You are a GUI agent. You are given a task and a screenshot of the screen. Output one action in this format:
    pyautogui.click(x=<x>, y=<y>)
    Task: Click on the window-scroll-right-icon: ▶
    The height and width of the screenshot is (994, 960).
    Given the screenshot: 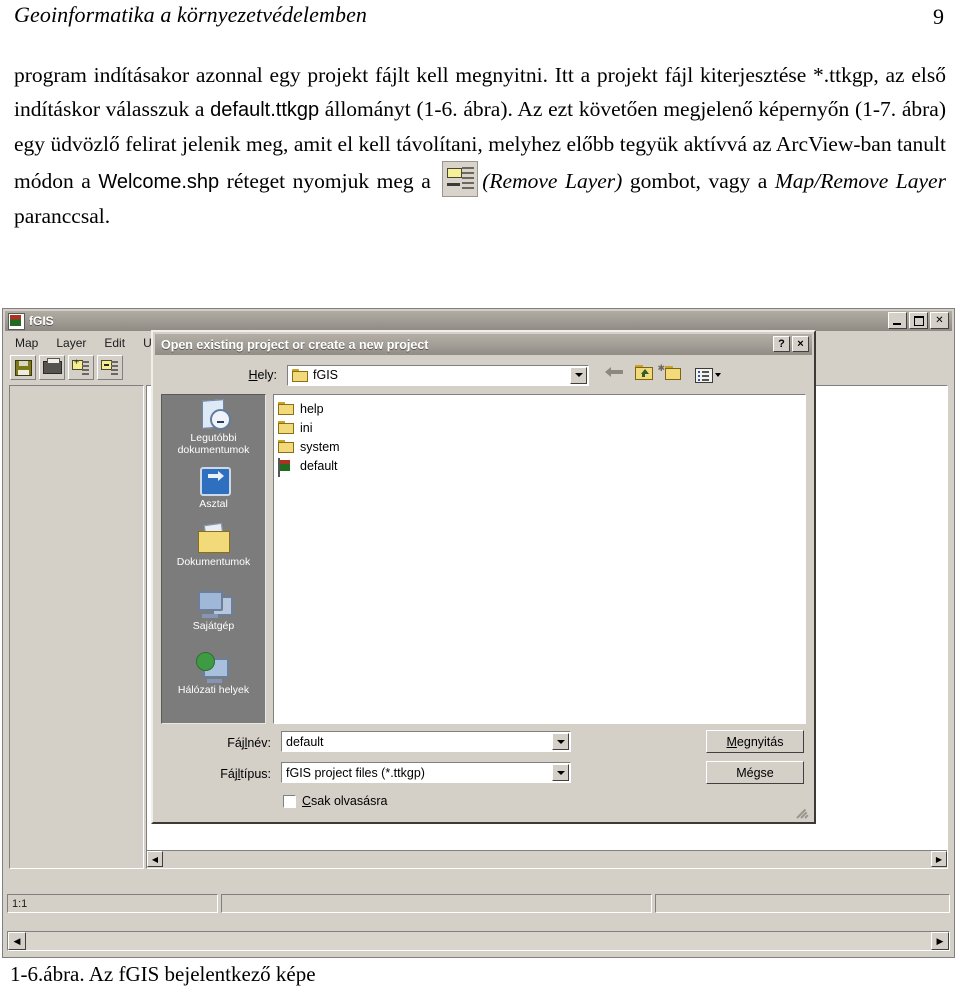 What is the action you would take?
    pyautogui.click(x=940, y=941)
    